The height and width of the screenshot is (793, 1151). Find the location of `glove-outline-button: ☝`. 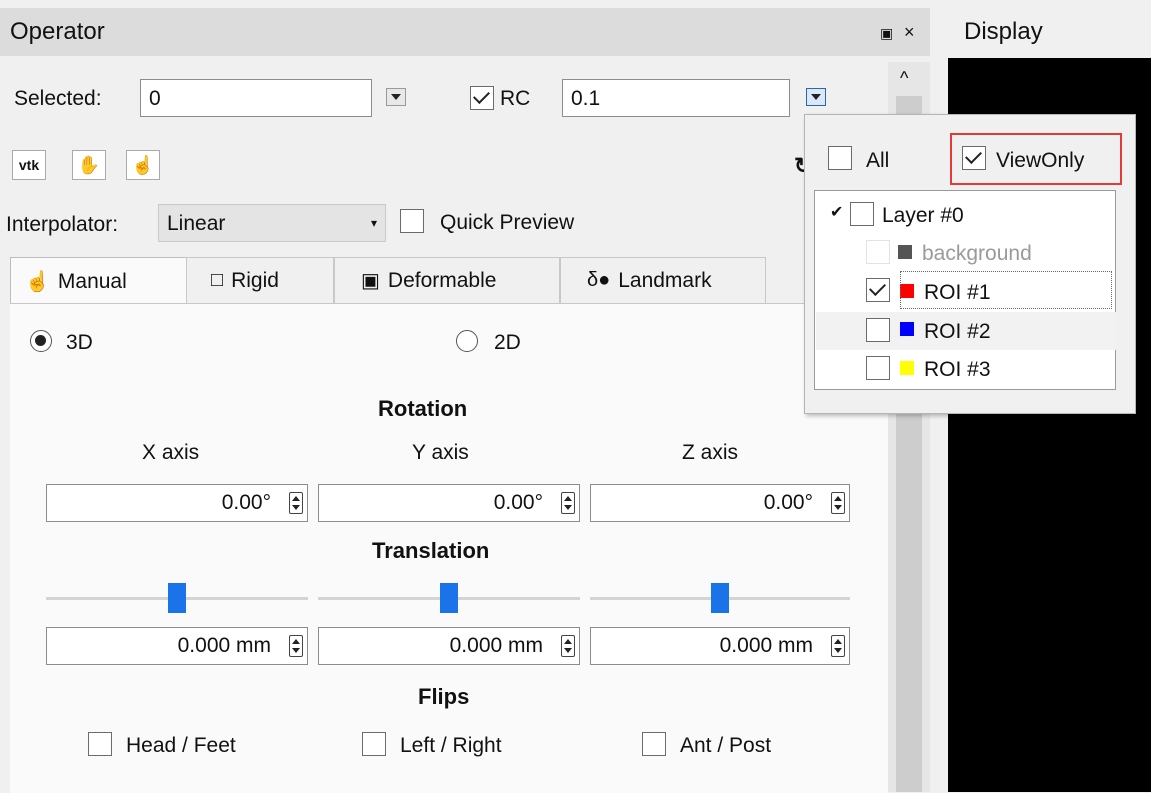

glove-outline-button: ☝ is located at coordinates (143, 165).